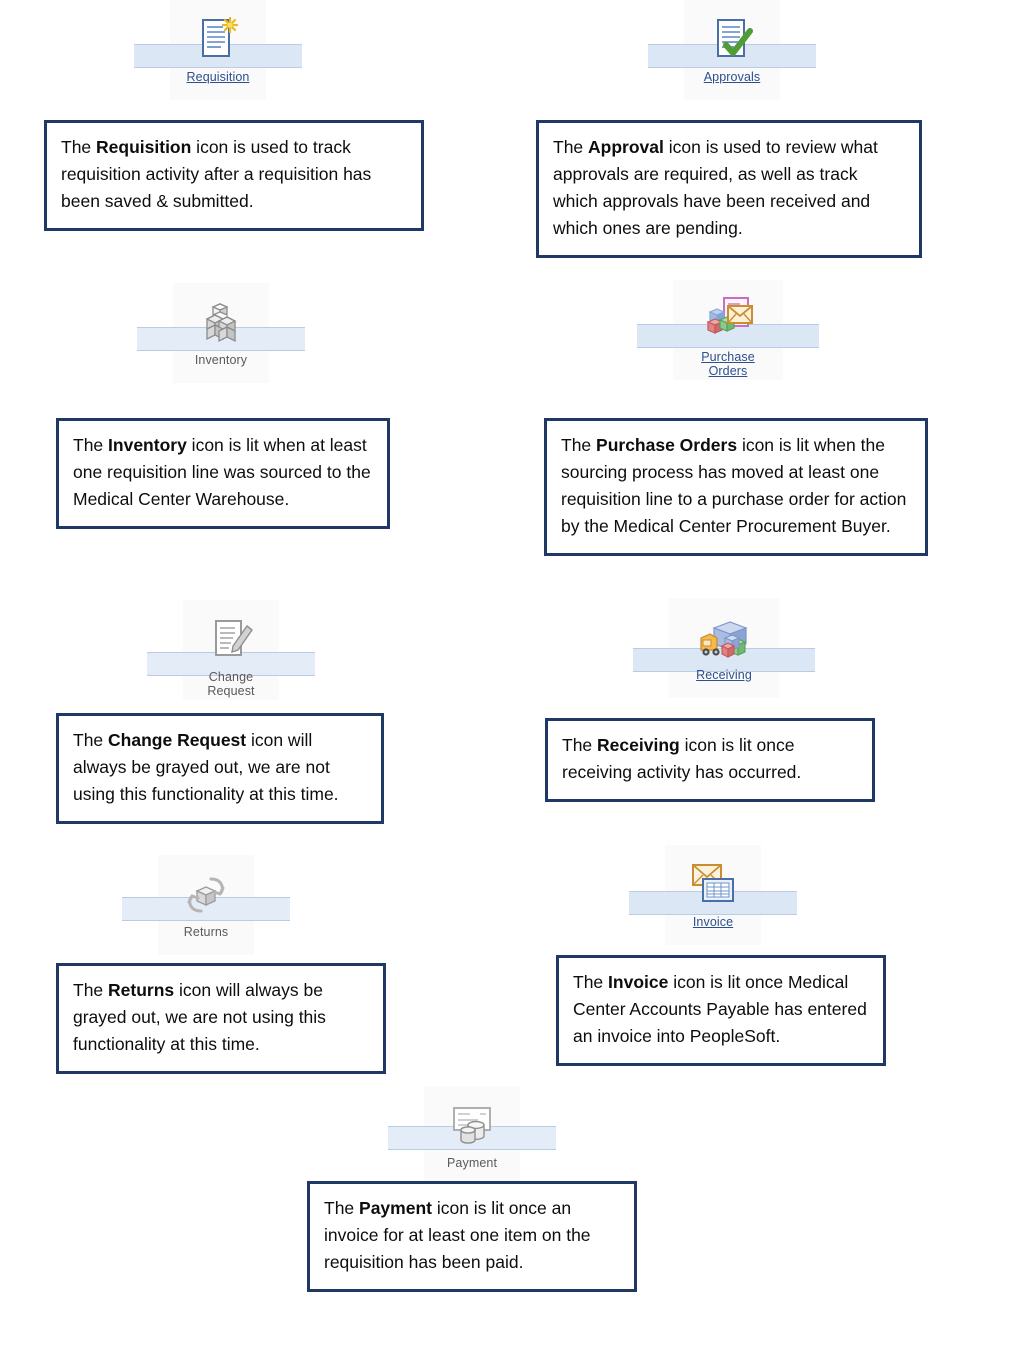  Describe the element at coordinates (141, 990) in the screenshot. I see `callout-text-emphasis: Returns` at that location.